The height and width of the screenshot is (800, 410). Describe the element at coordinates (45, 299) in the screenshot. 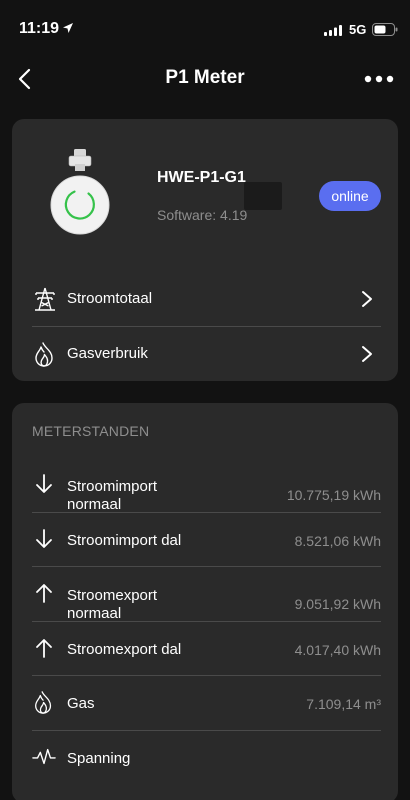

I see `power-pylon-icon` at that location.